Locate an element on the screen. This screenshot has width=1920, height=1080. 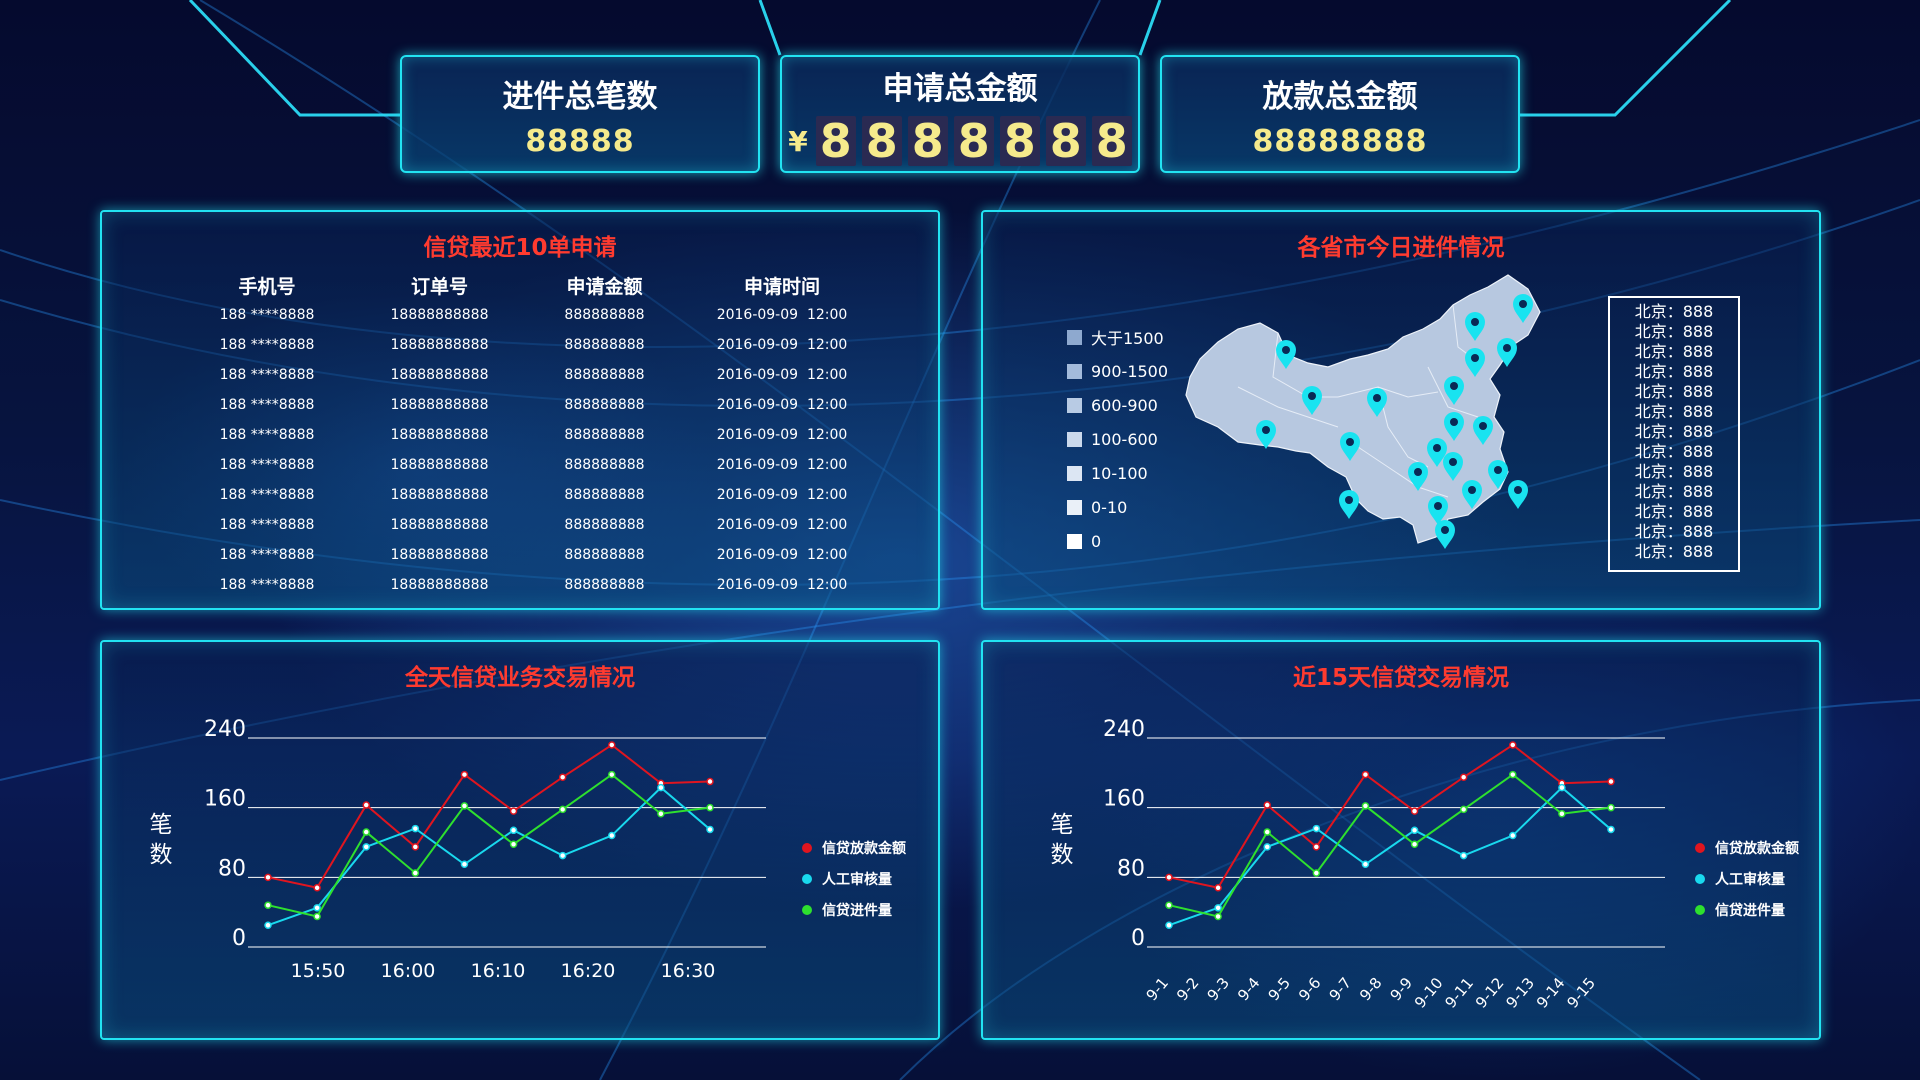
legend-item: 600-900 is located at coordinates (1117, 405).